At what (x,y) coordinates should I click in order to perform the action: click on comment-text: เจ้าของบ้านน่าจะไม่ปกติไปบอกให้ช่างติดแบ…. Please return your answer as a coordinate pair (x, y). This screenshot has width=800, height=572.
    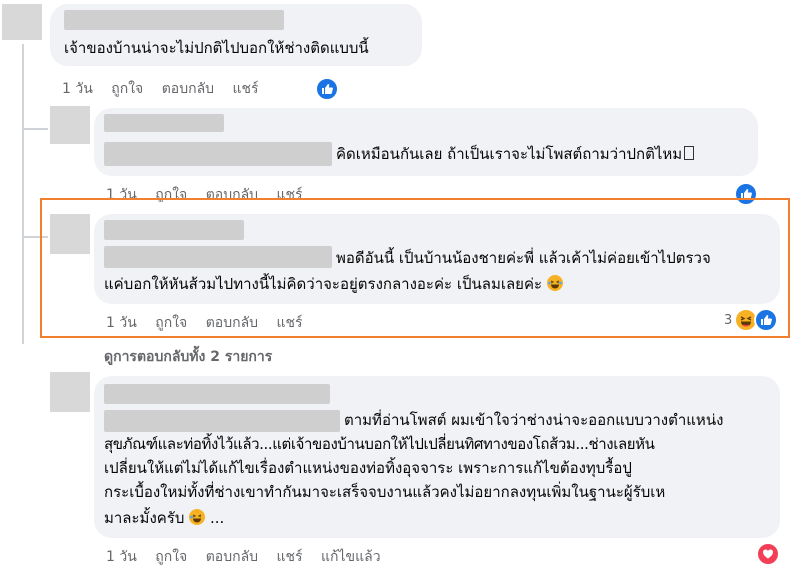
    Looking at the image, I should click on (216, 48).